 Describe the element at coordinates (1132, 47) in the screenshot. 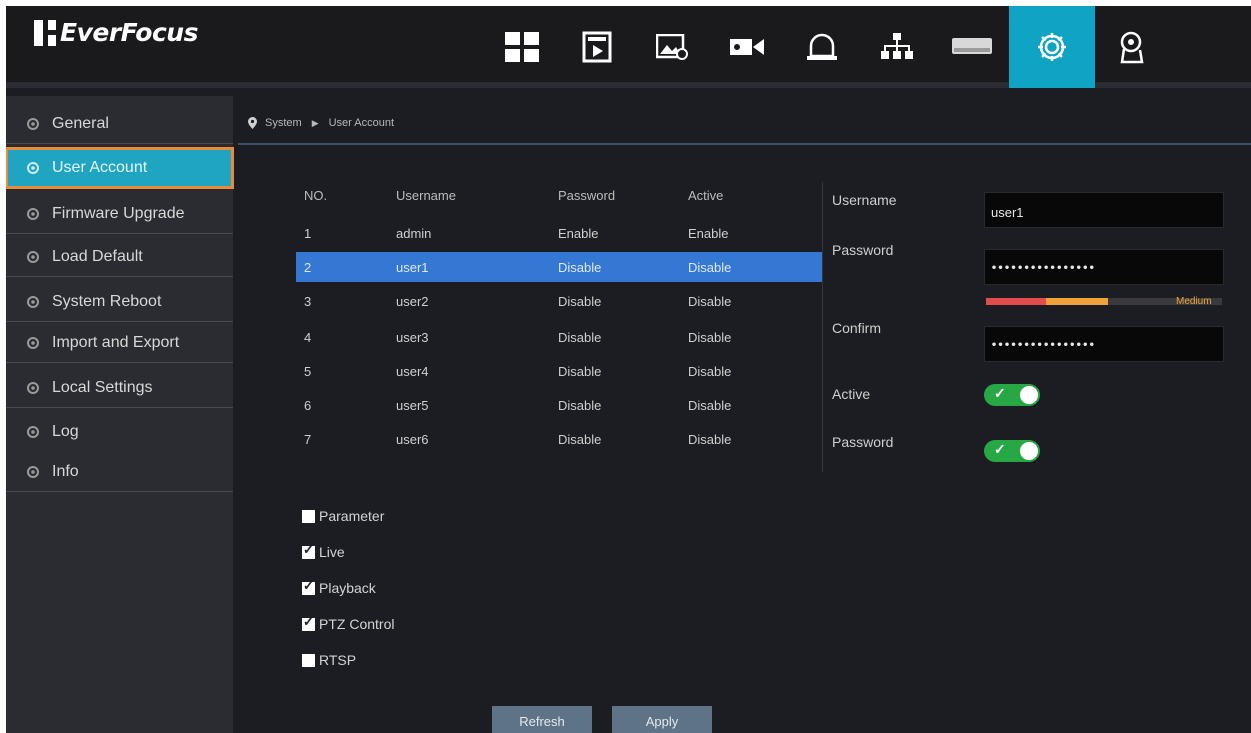

I see `nav-advanced` at that location.